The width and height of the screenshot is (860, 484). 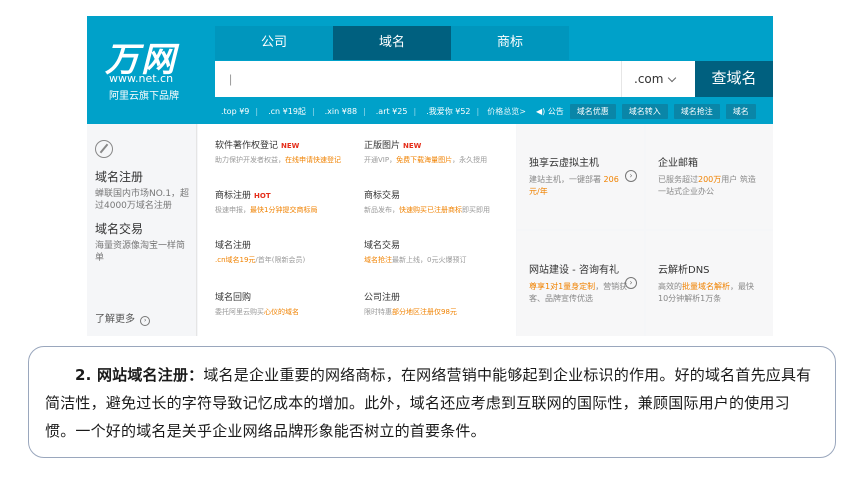 What do you see at coordinates (290, 251) in the screenshot?
I see `service-item: 域名注册 .cn域名19元/首年(限新会员)` at bounding box center [290, 251].